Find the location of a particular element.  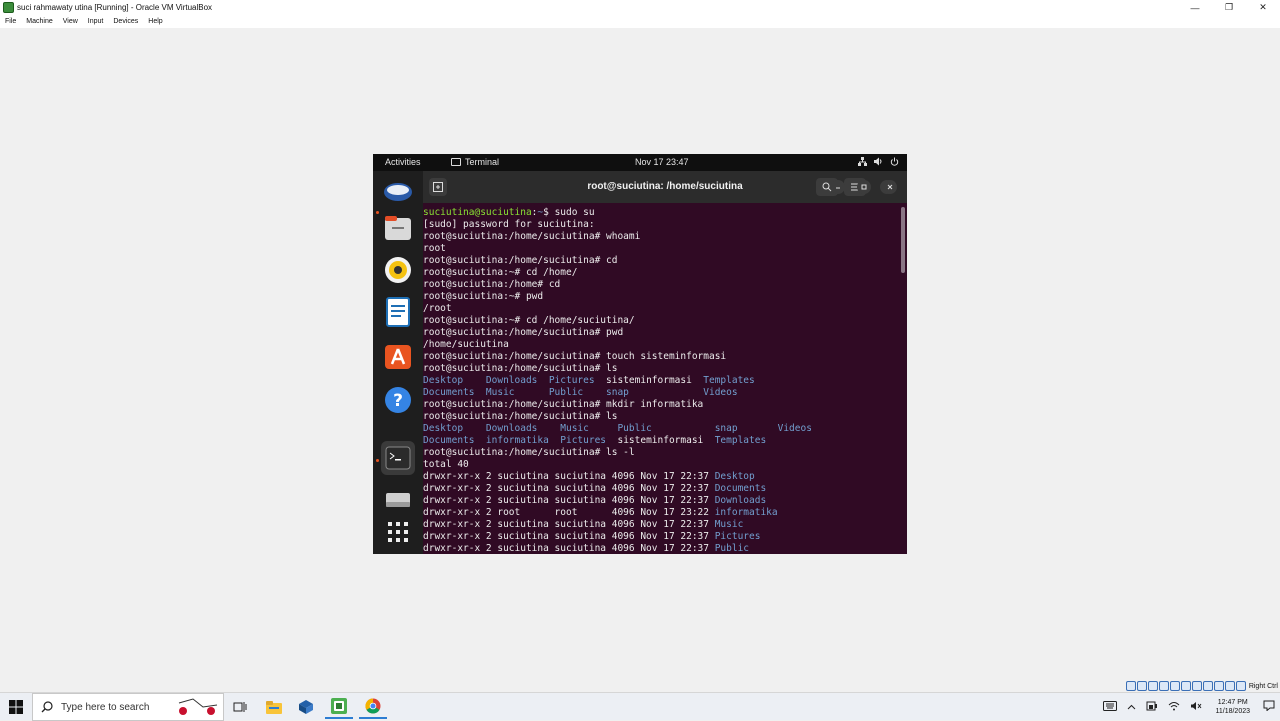

task-view-button is located at coordinates (240, 707).